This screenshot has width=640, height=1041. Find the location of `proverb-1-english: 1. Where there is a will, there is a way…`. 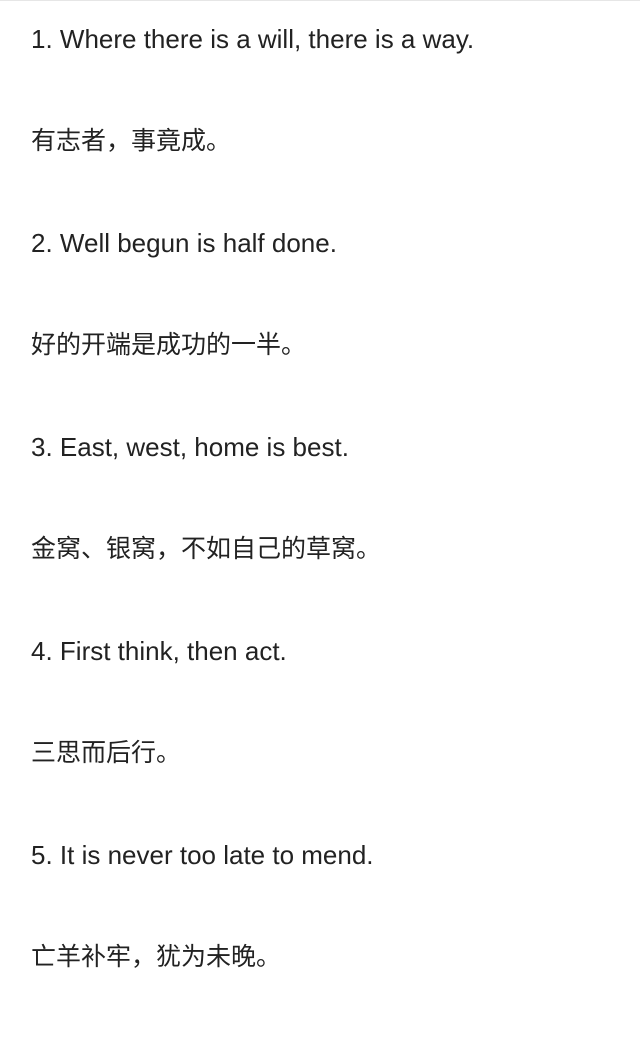

proverb-1-english: 1. Where there is a will, there is a way… is located at coordinates (253, 39).